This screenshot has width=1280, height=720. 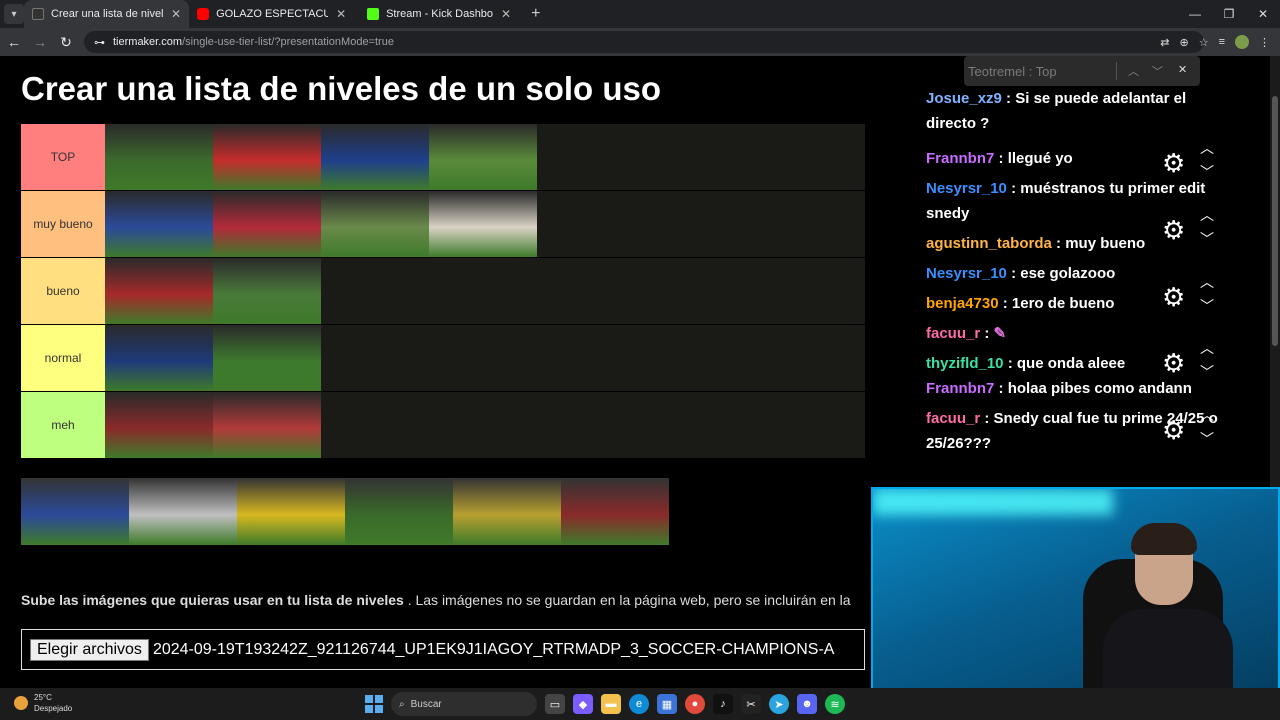 I want to click on discord-icon: ☻, so click(x=807, y=704).